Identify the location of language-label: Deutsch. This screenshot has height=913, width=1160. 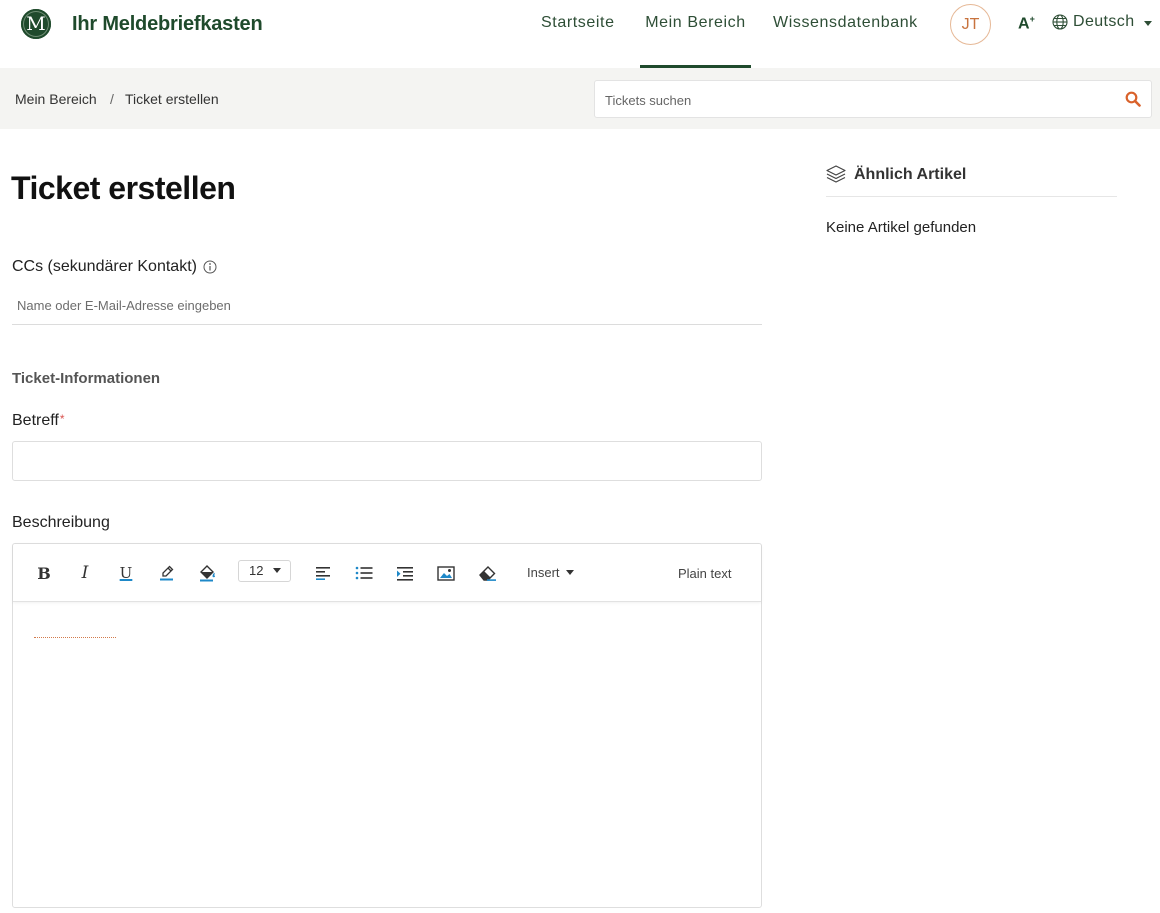
(1104, 21).